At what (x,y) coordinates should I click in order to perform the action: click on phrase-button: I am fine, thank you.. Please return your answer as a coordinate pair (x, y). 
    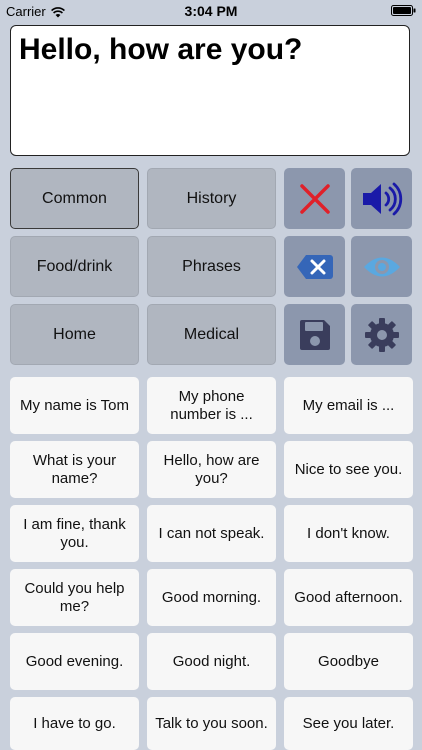
    Looking at the image, I should click on (74, 533).